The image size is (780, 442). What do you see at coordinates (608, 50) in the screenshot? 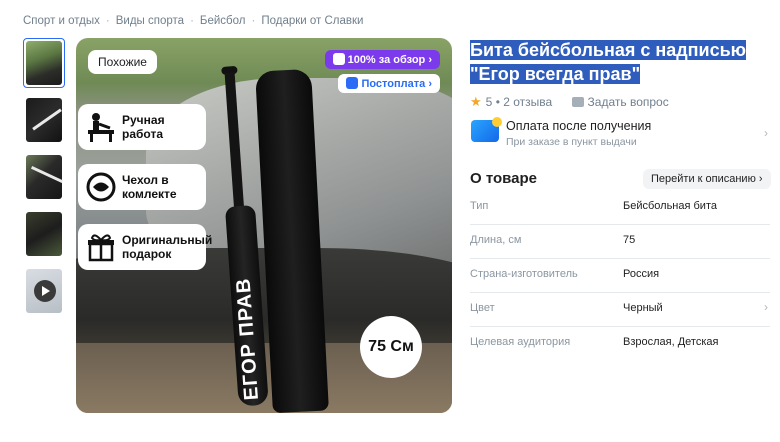
I see `title-line-1: Бита бейсбольная с надписью` at bounding box center [608, 50].